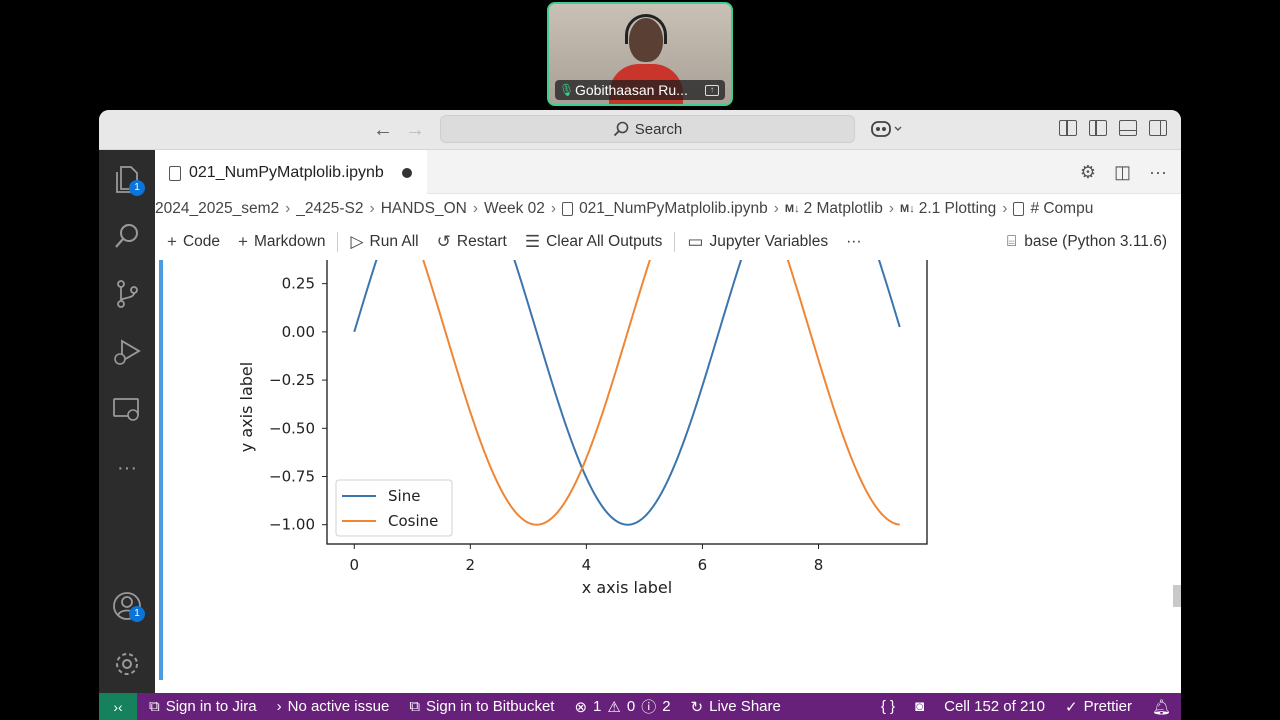 This screenshot has width=1280, height=720. What do you see at coordinates (697, 707) in the screenshot?
I see `live-share-icon: ↻` at bounding box center [697, 707].